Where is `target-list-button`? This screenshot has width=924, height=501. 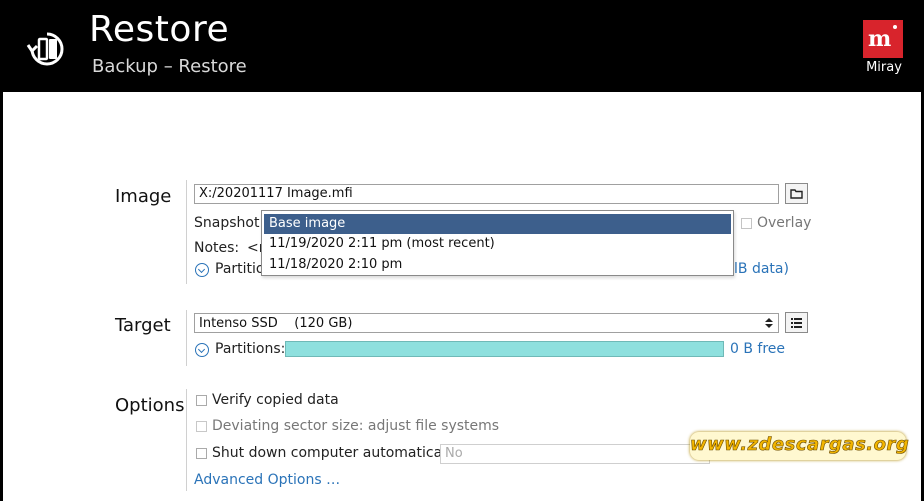 target-list-button is located at coordinates (796, 322).